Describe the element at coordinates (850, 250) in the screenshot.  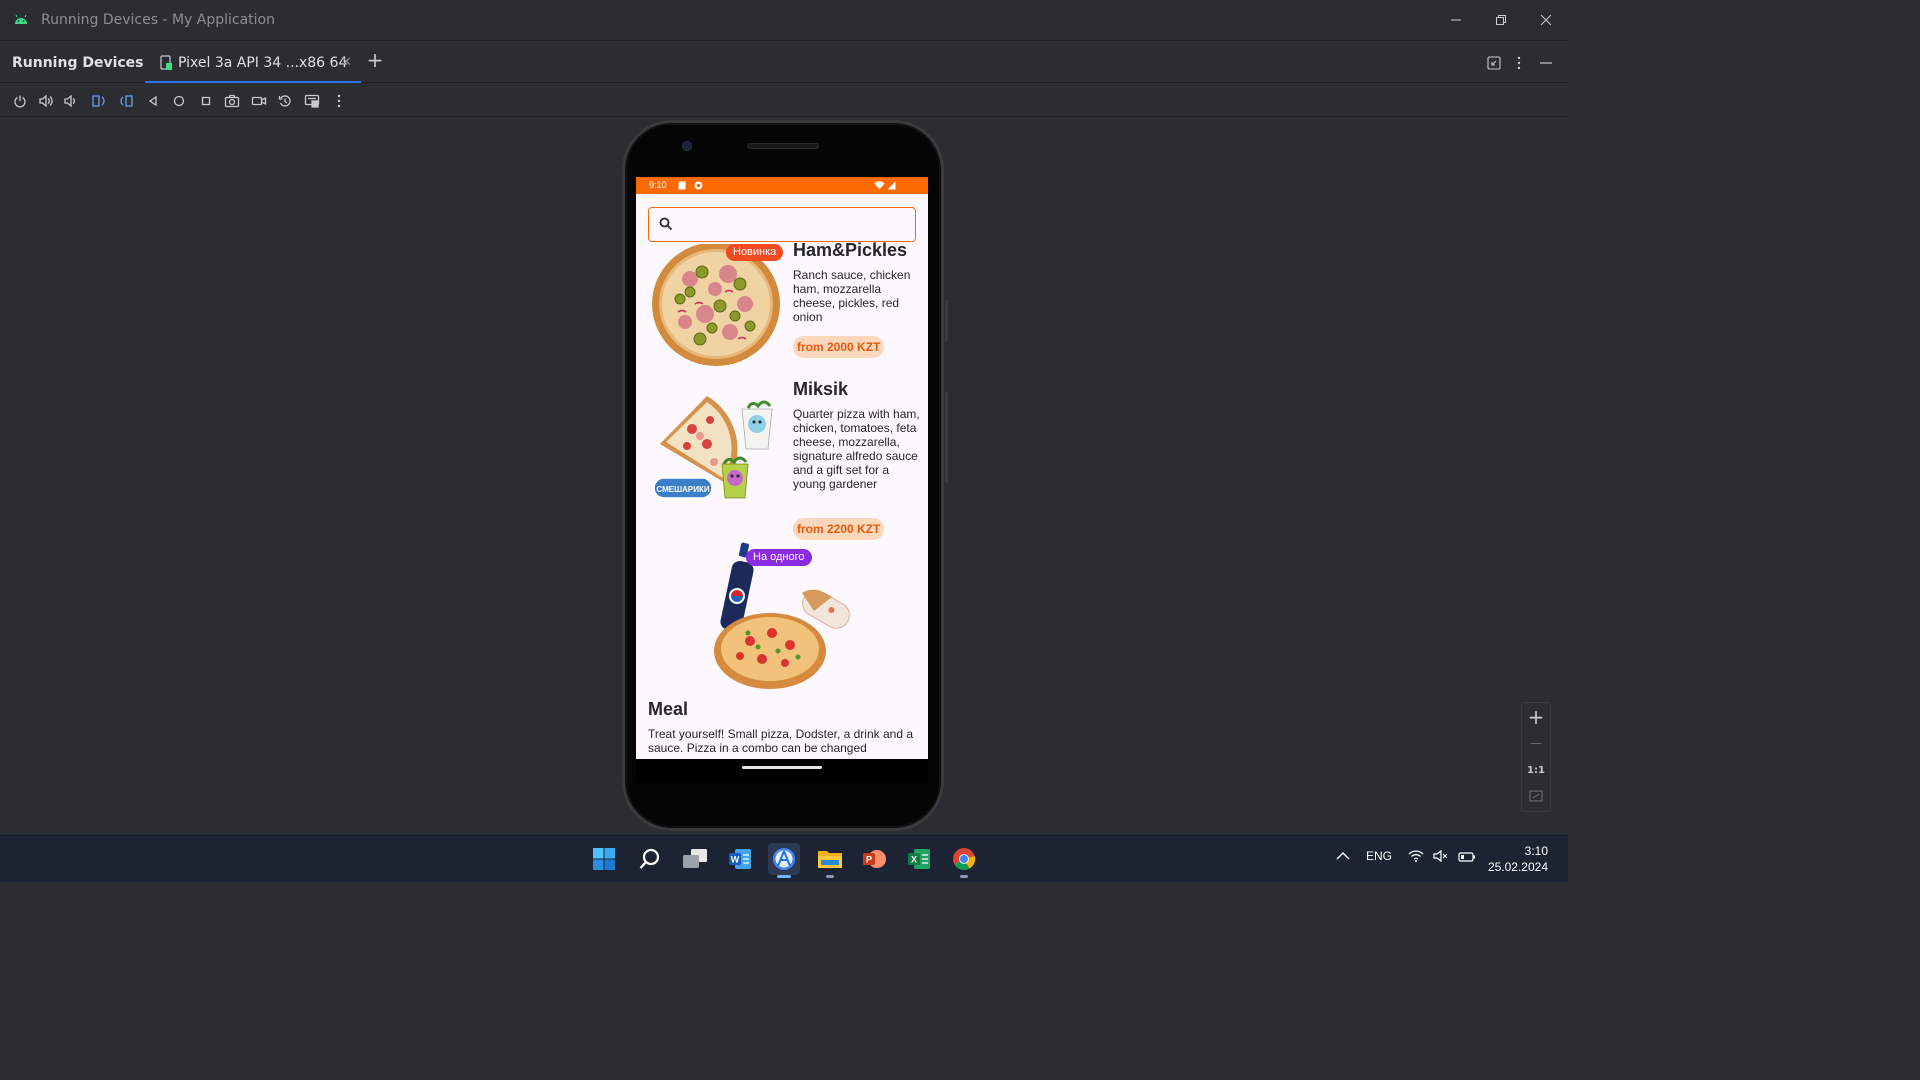
I see `item-title: Ham&Pickles` at that location.